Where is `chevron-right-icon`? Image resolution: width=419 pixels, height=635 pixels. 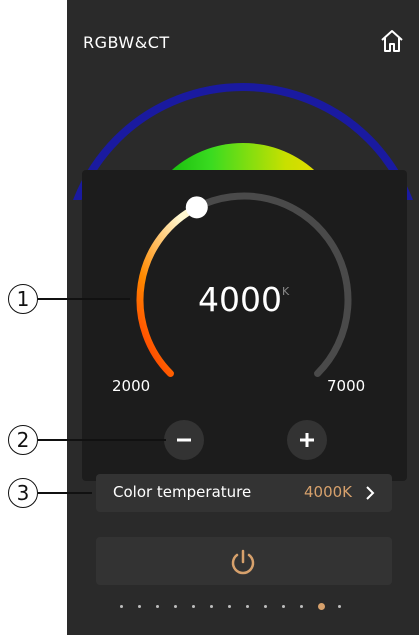 chevron-right-icon is located at coordinates (370, 493).